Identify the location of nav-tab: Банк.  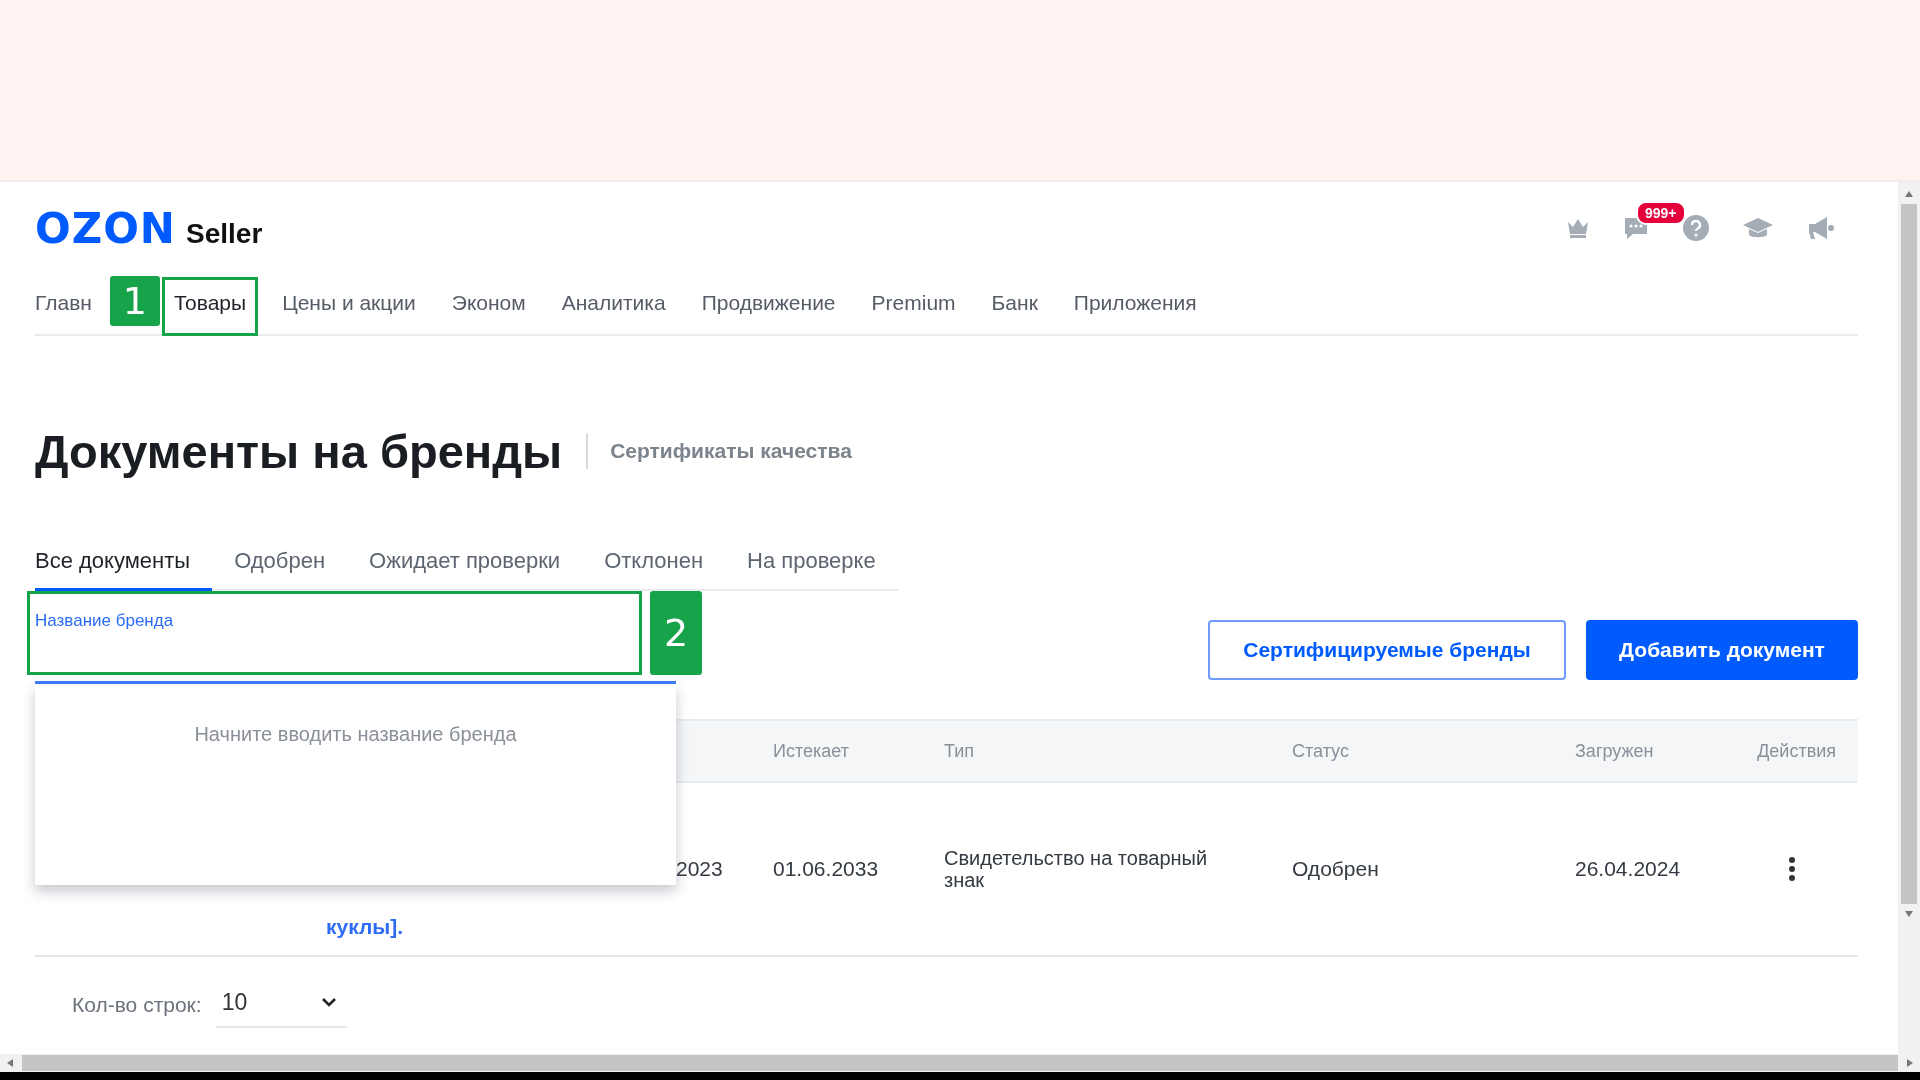
(1014, 313).